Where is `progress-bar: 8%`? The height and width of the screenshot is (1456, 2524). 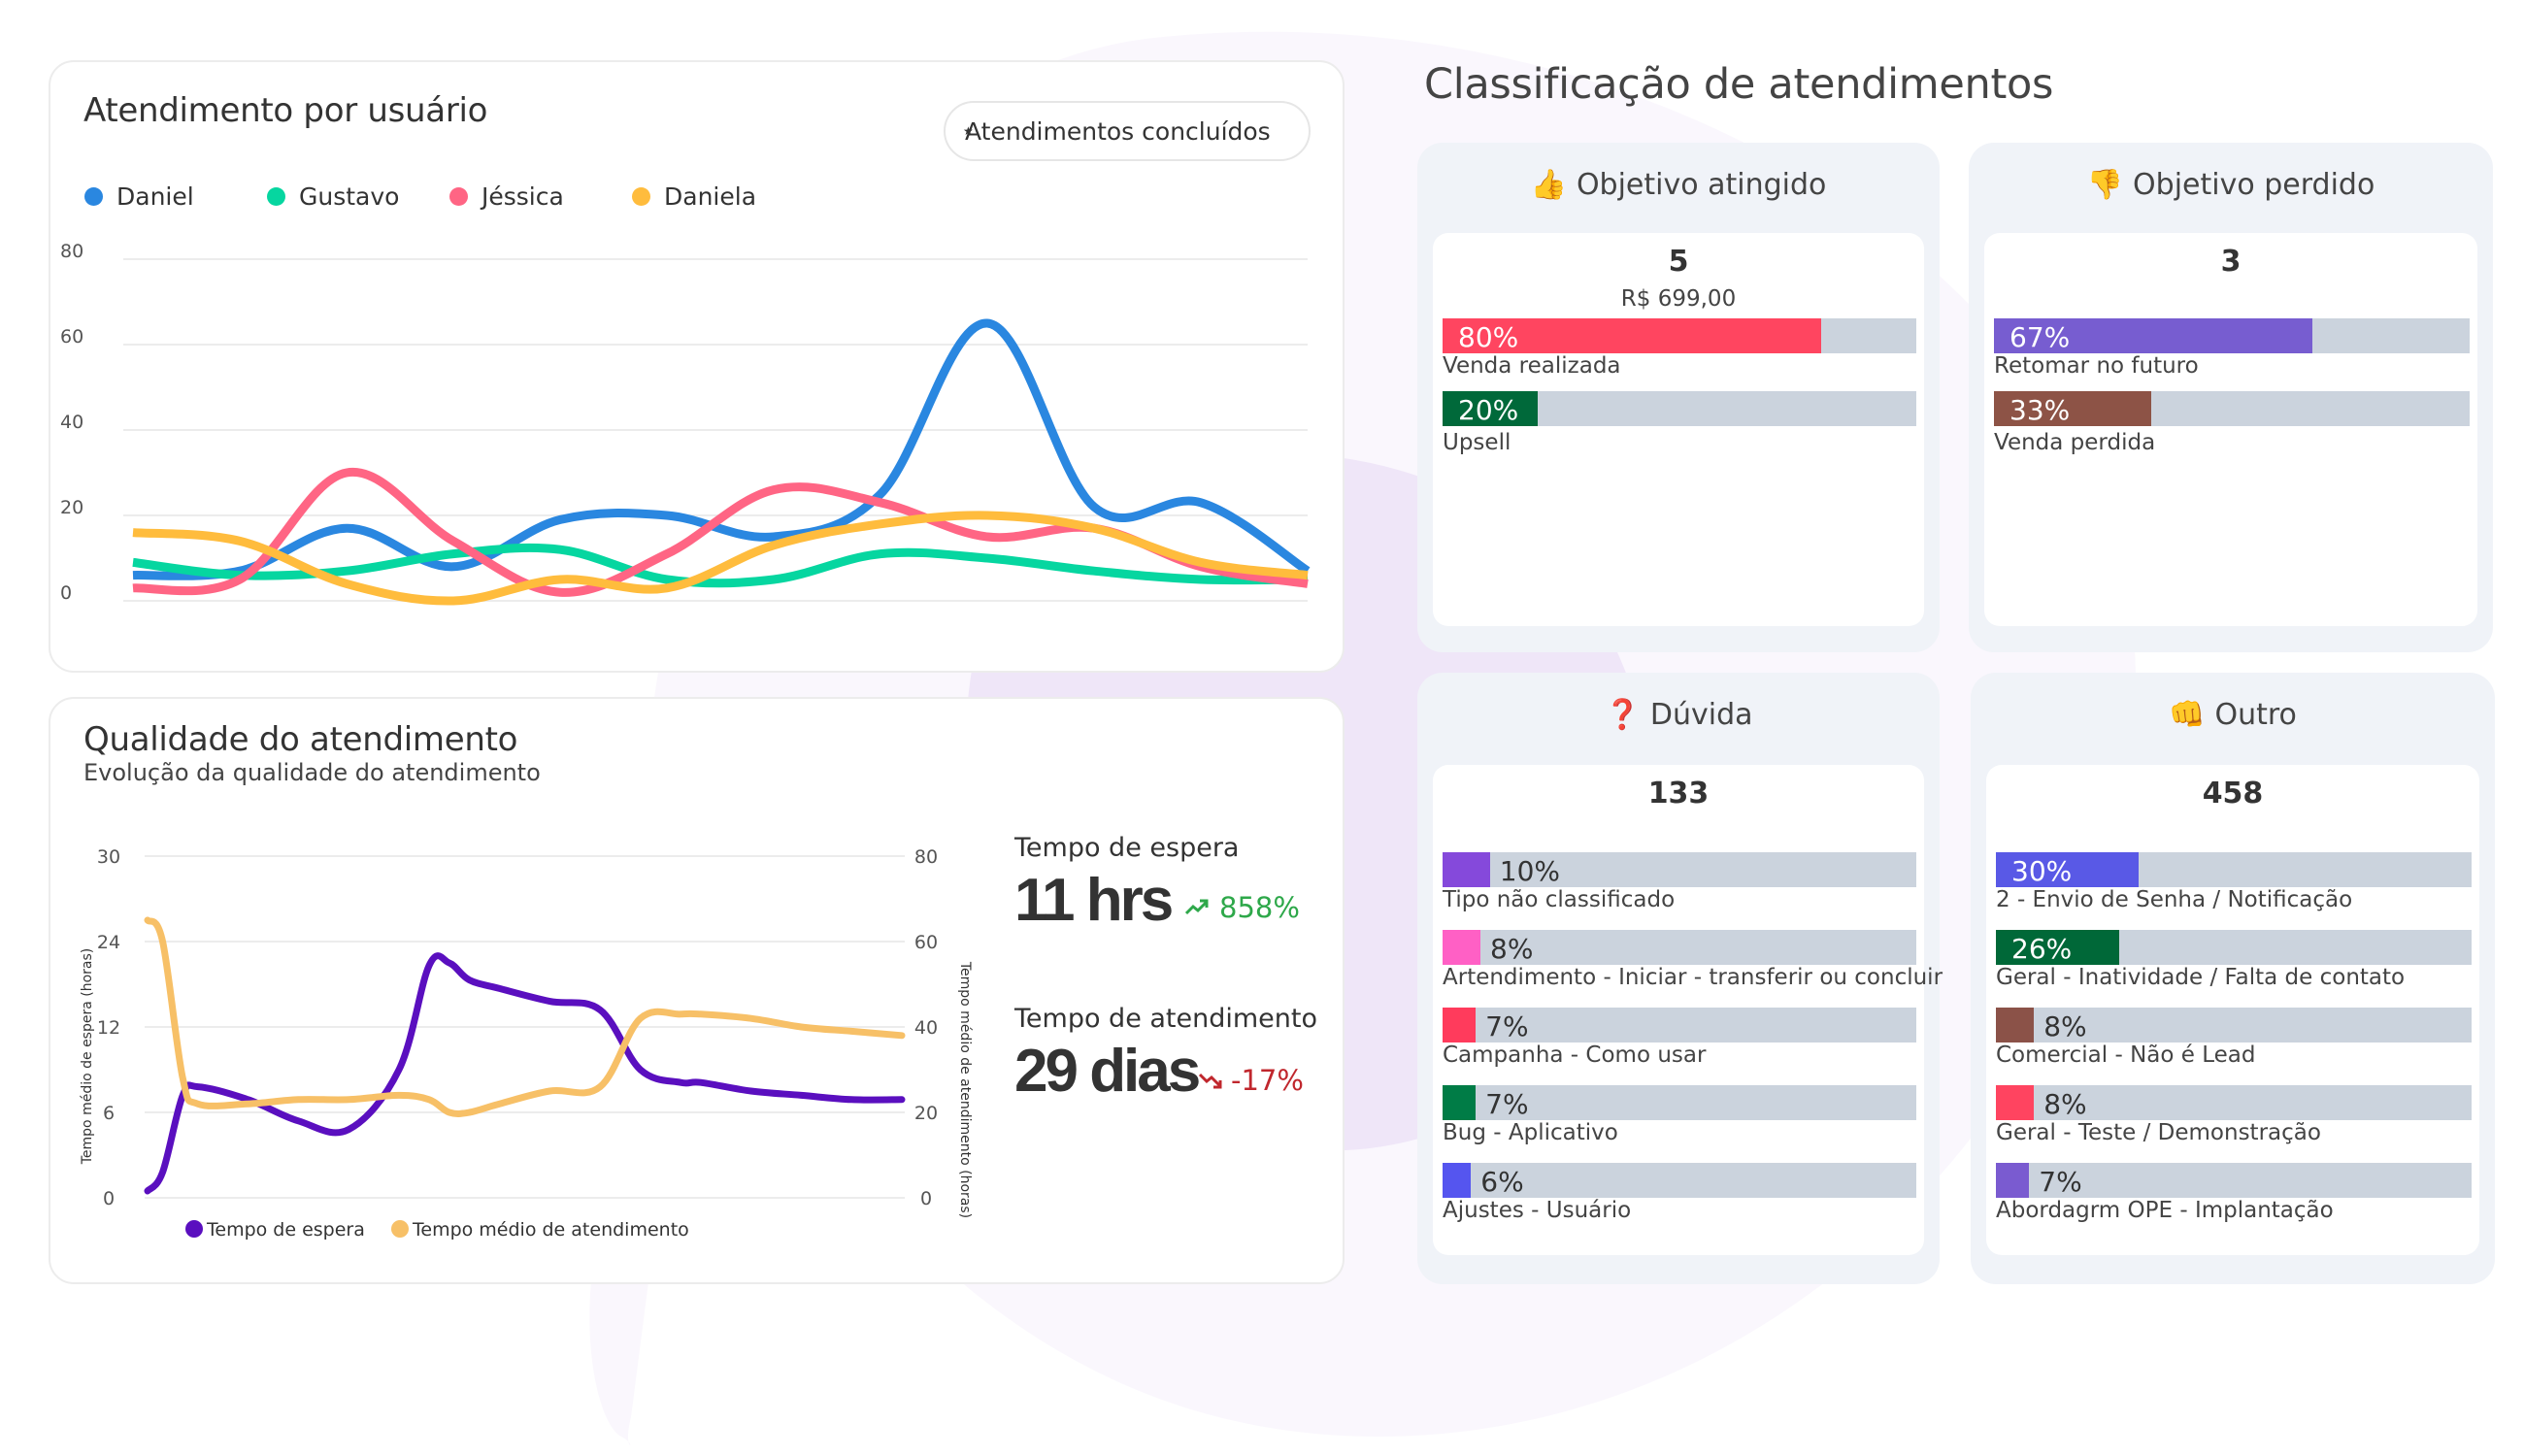
progress-bar: 8% is located at coordinates (2234, 1025).